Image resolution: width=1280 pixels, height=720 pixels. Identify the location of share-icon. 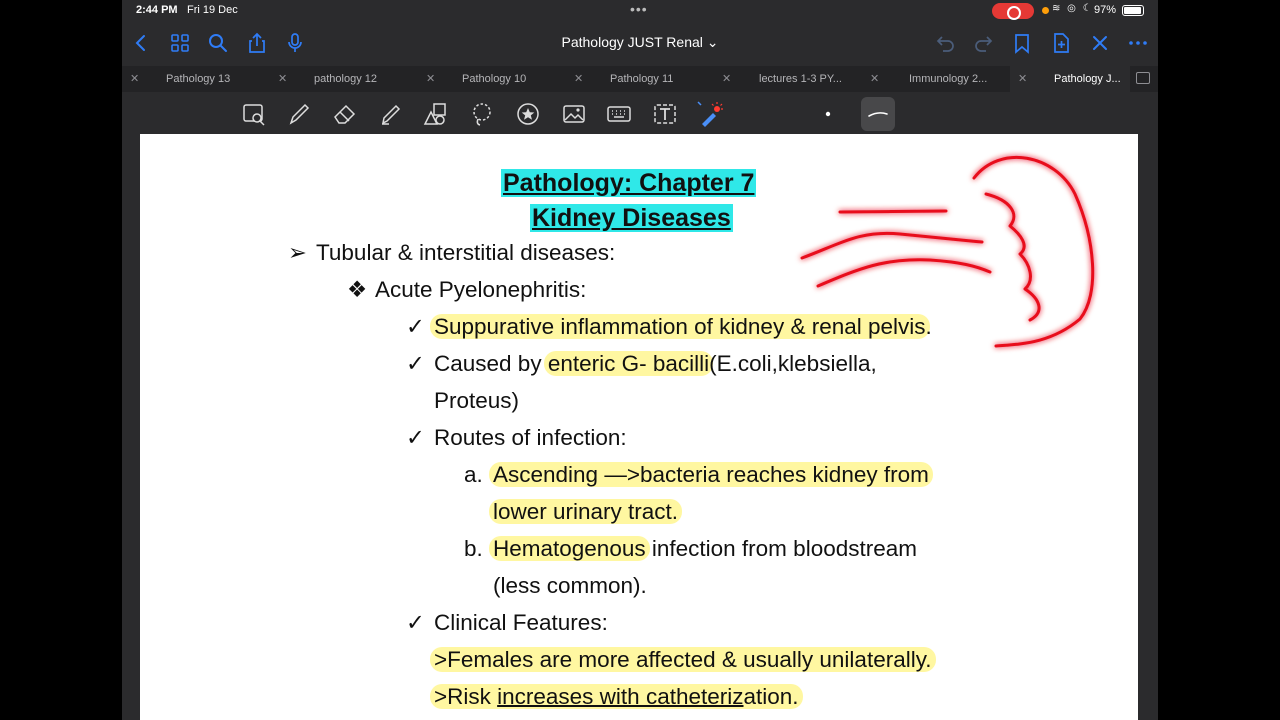
(257, 43).